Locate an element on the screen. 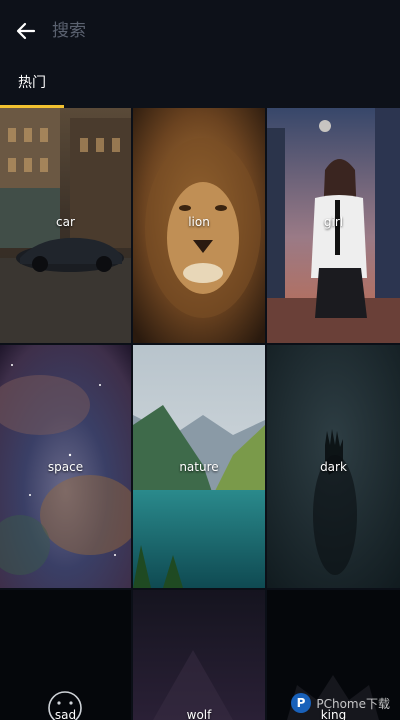 The image size is (400, 720). wolf-image is located at coordinates (199, 655).